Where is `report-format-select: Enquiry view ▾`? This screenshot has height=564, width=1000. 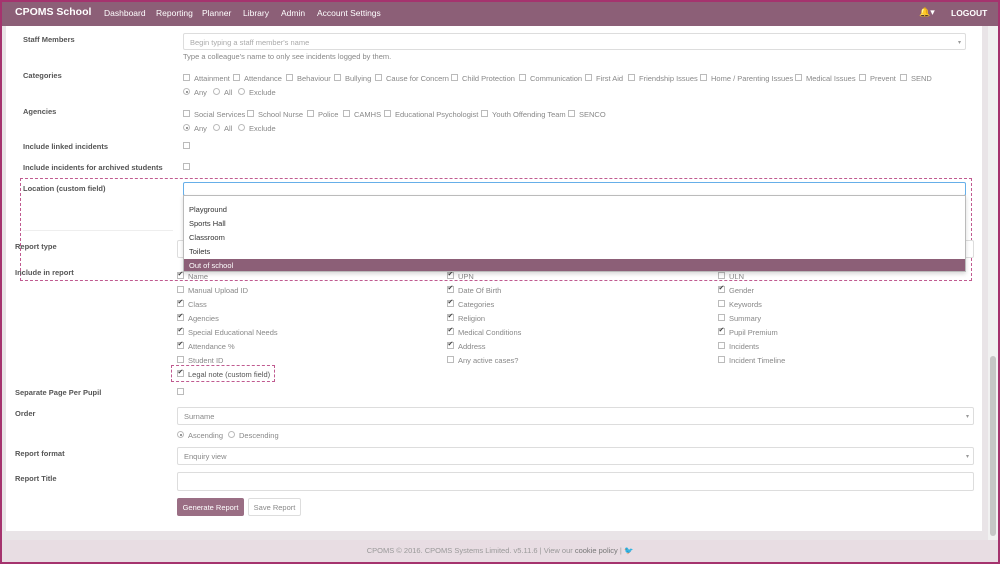
report-format-select: Enquiry view ▾ is located at coordinates (575, 456).